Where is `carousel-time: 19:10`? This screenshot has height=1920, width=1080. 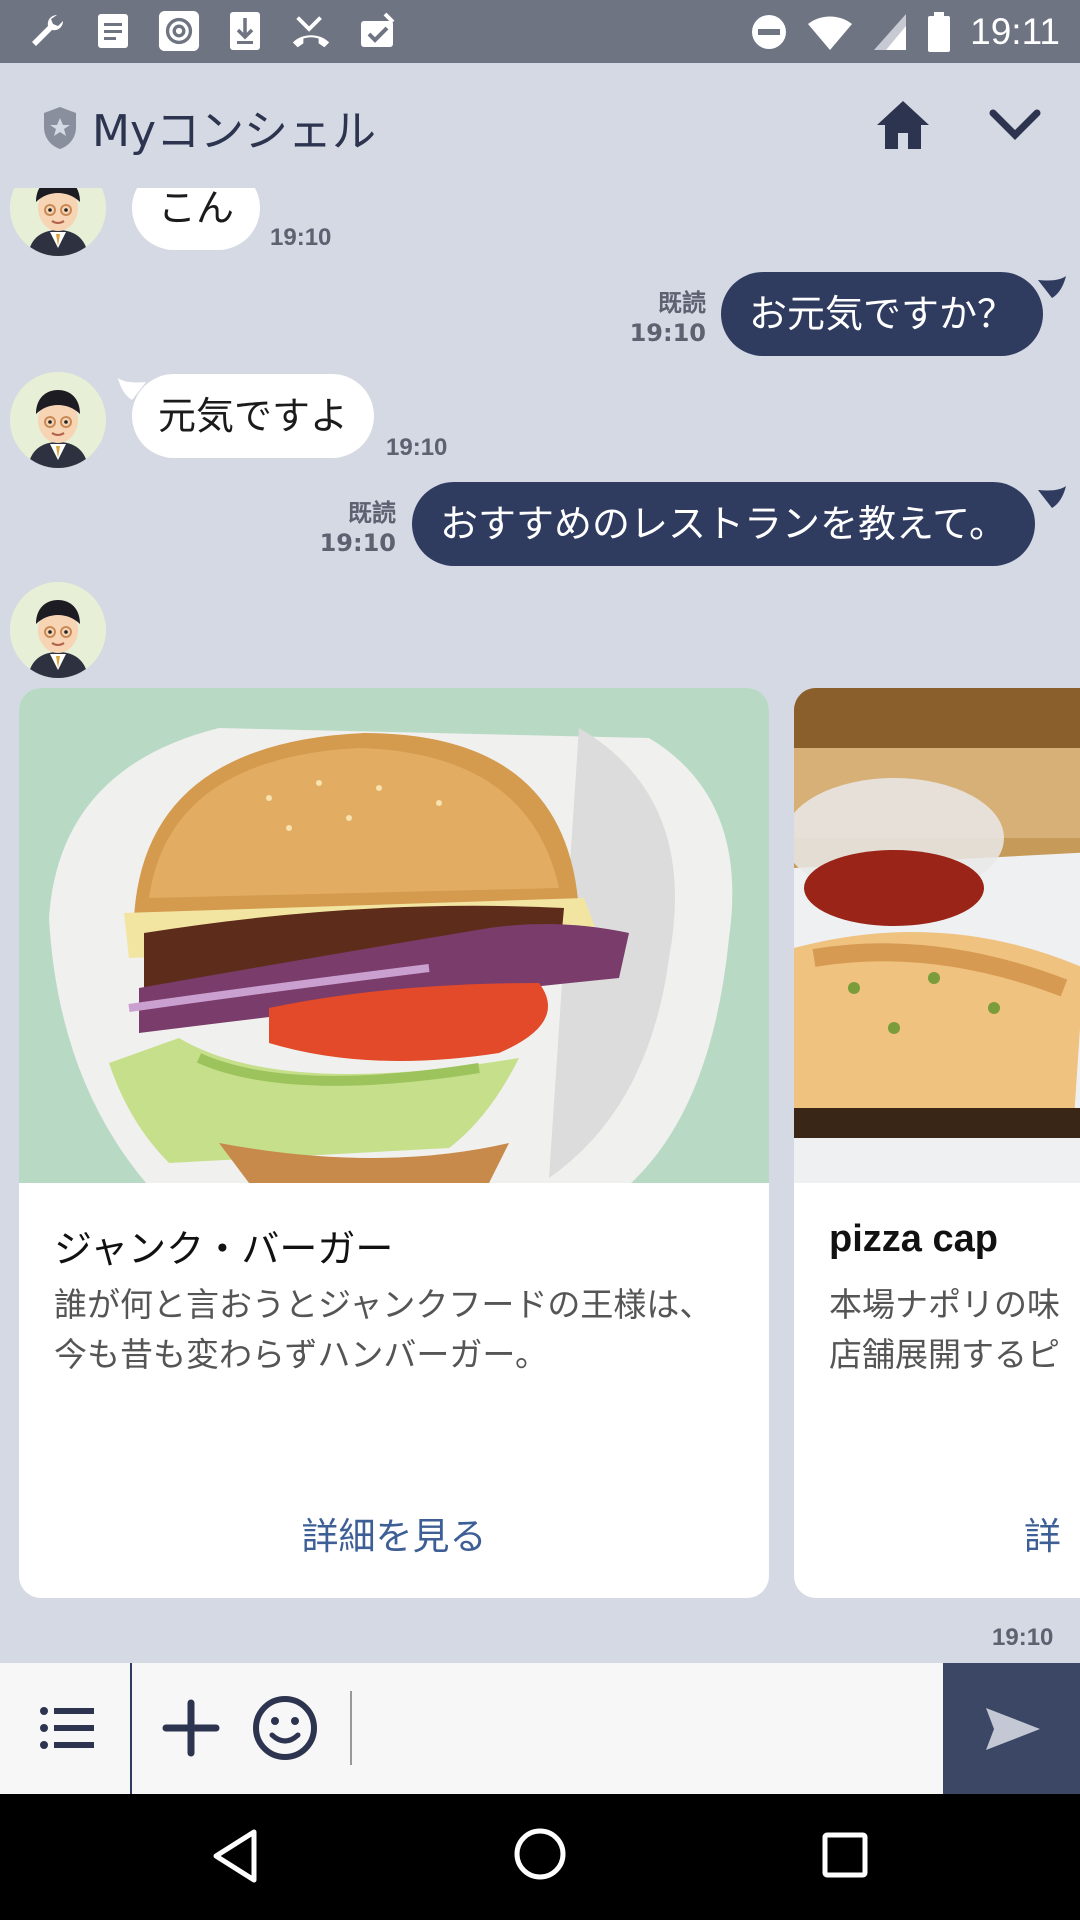 carousel-time: 19:10 is located at coordinates (1023, 1637).